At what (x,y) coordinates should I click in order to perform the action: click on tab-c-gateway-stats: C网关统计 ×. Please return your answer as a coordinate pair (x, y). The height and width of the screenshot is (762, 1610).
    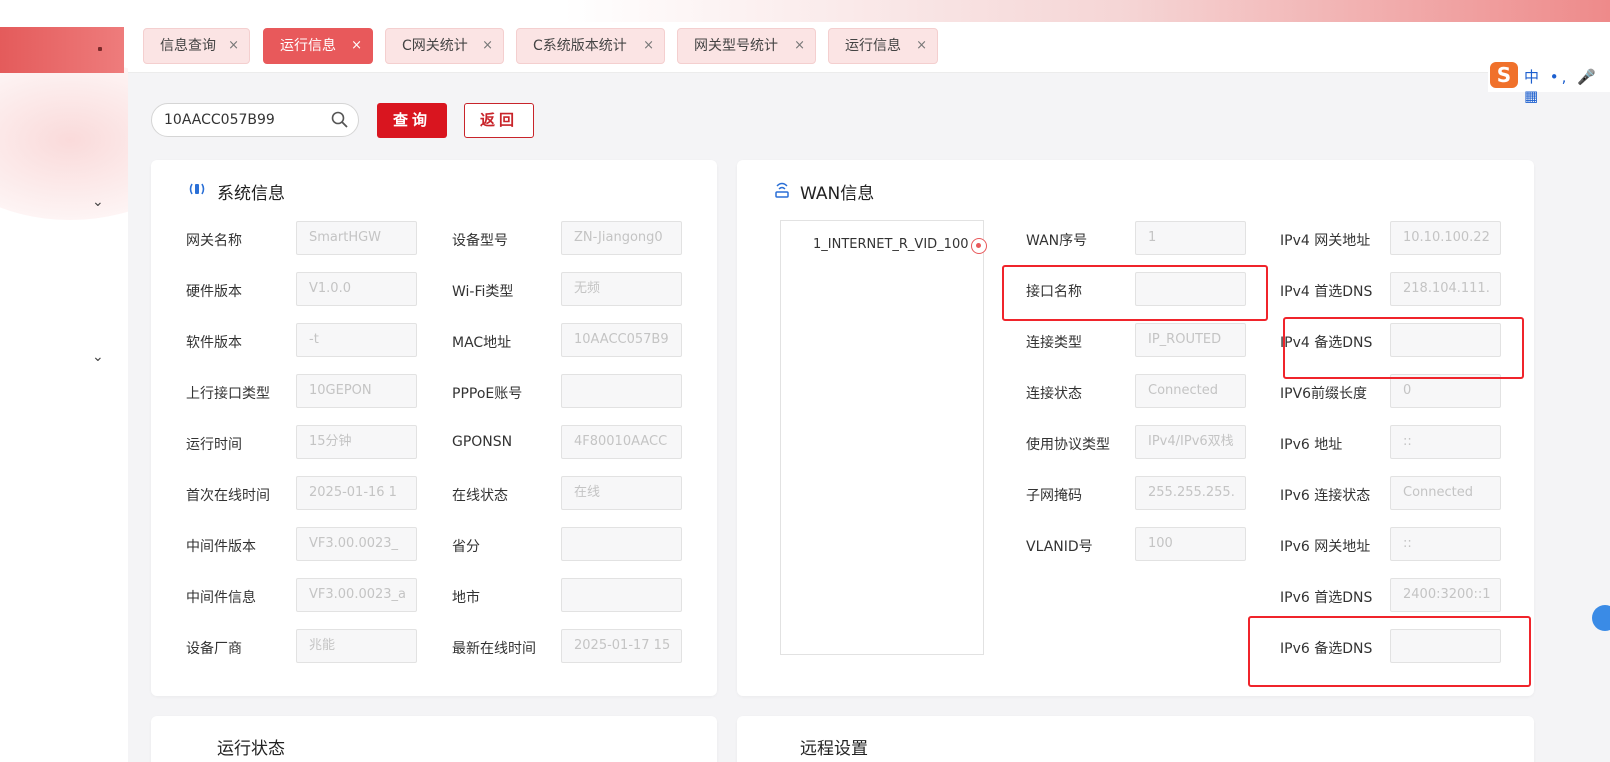
    Looking at the image, I should click on (444, 46).